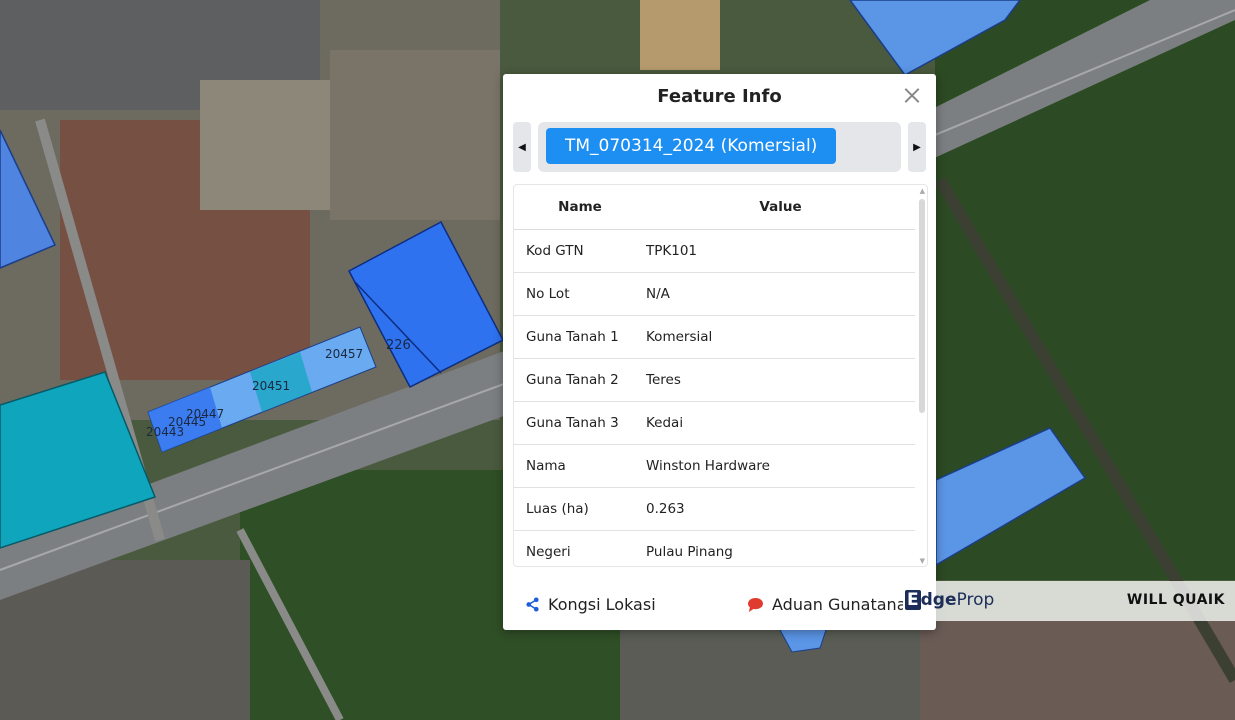  Describe the element at coordinates (922, 306) in the screenshot. I see `vertical-scrollbar` at that location.